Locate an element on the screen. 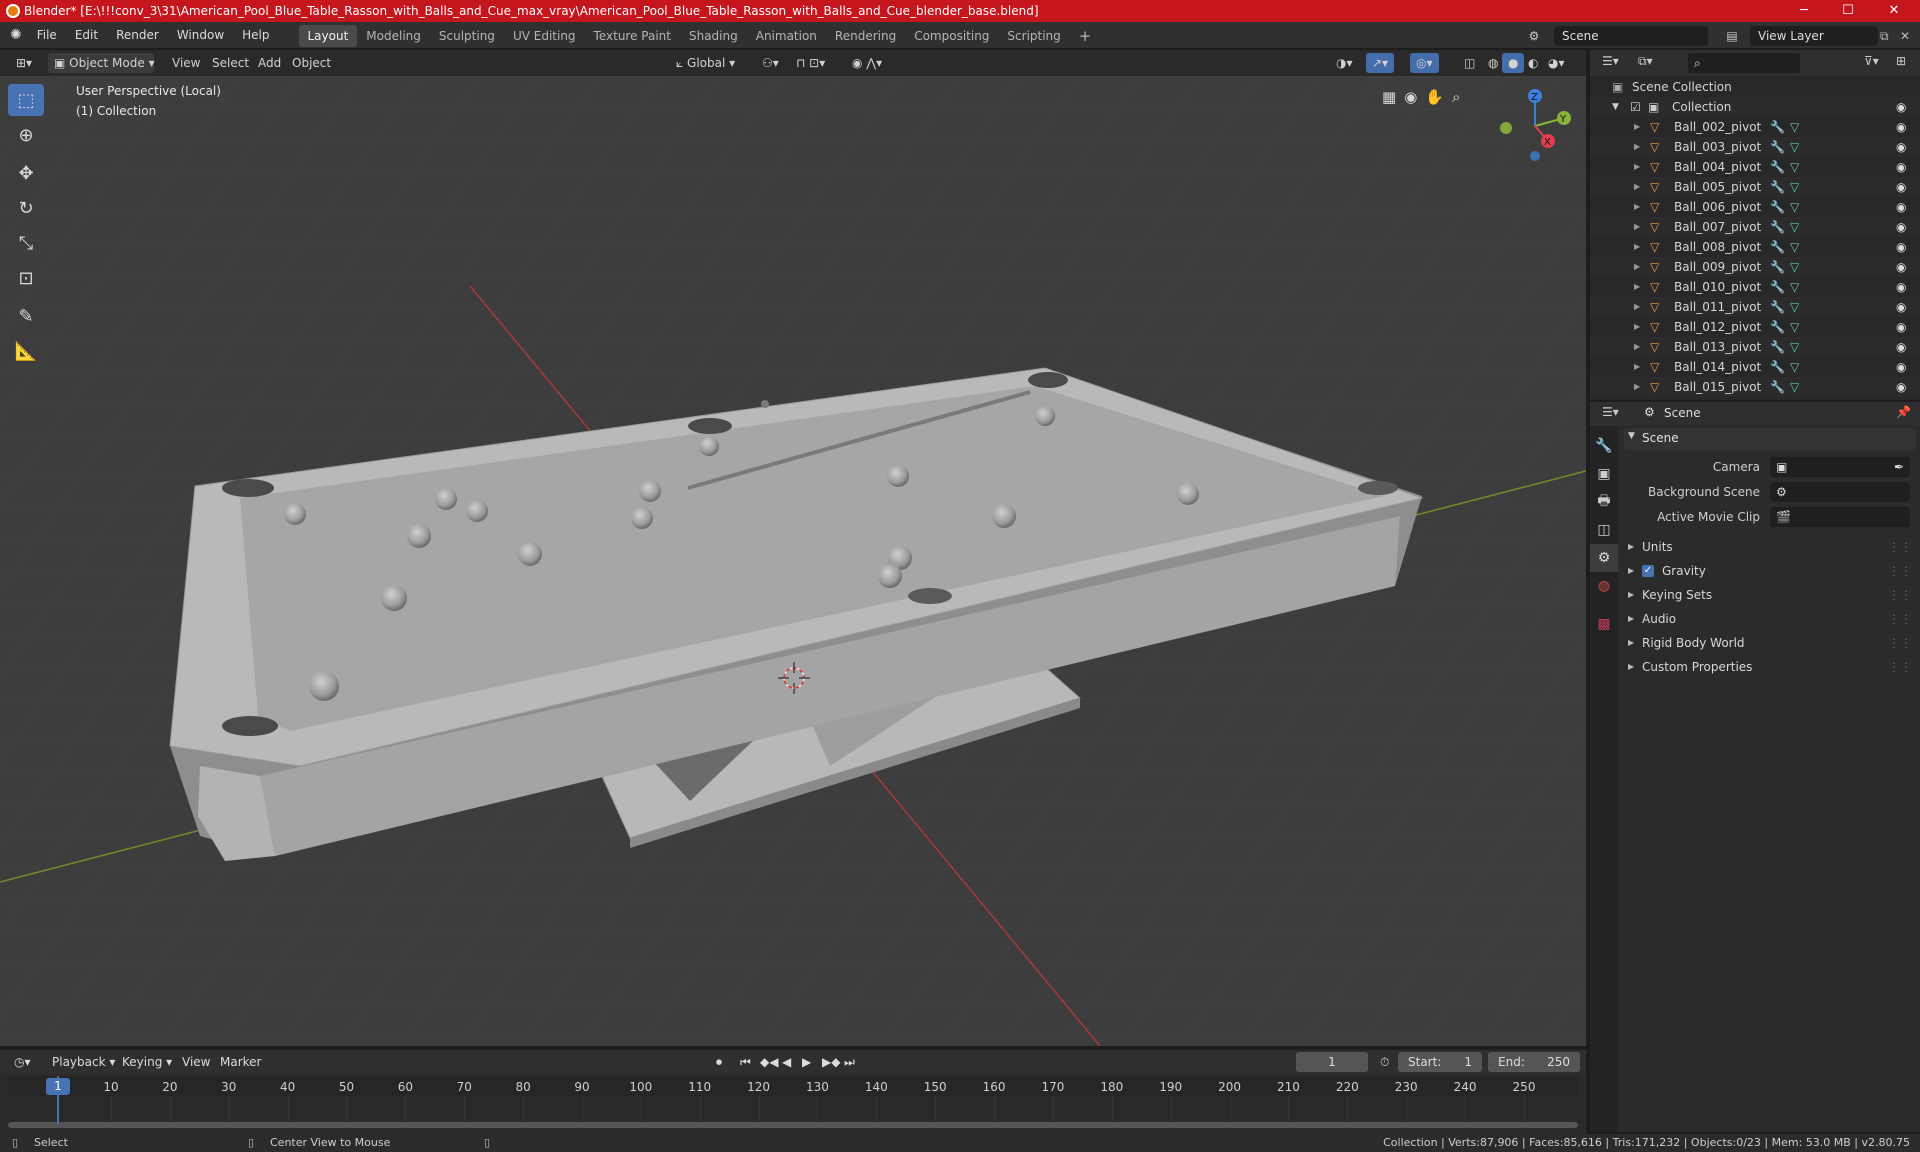 Image resolution: width=1920 pixels, height=1152 pixels. rotate-tool-icon: ↻ is located at coordinates (26, 208).